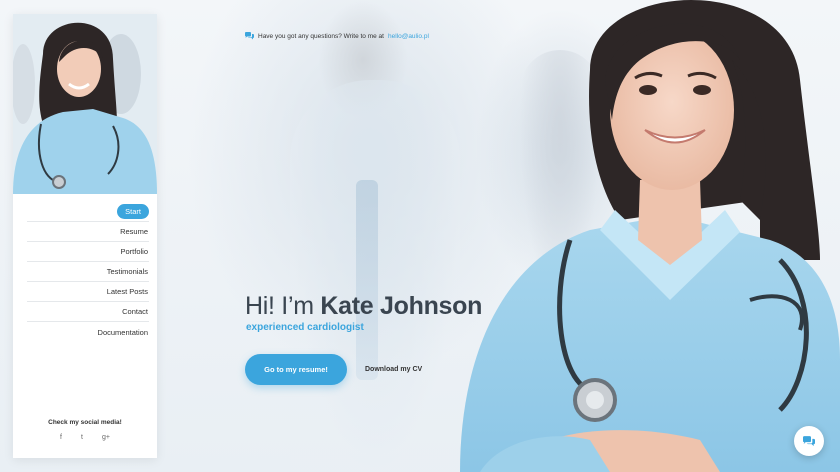  I want to click on nav-item-label: Latest Posts, so click(127, 291).